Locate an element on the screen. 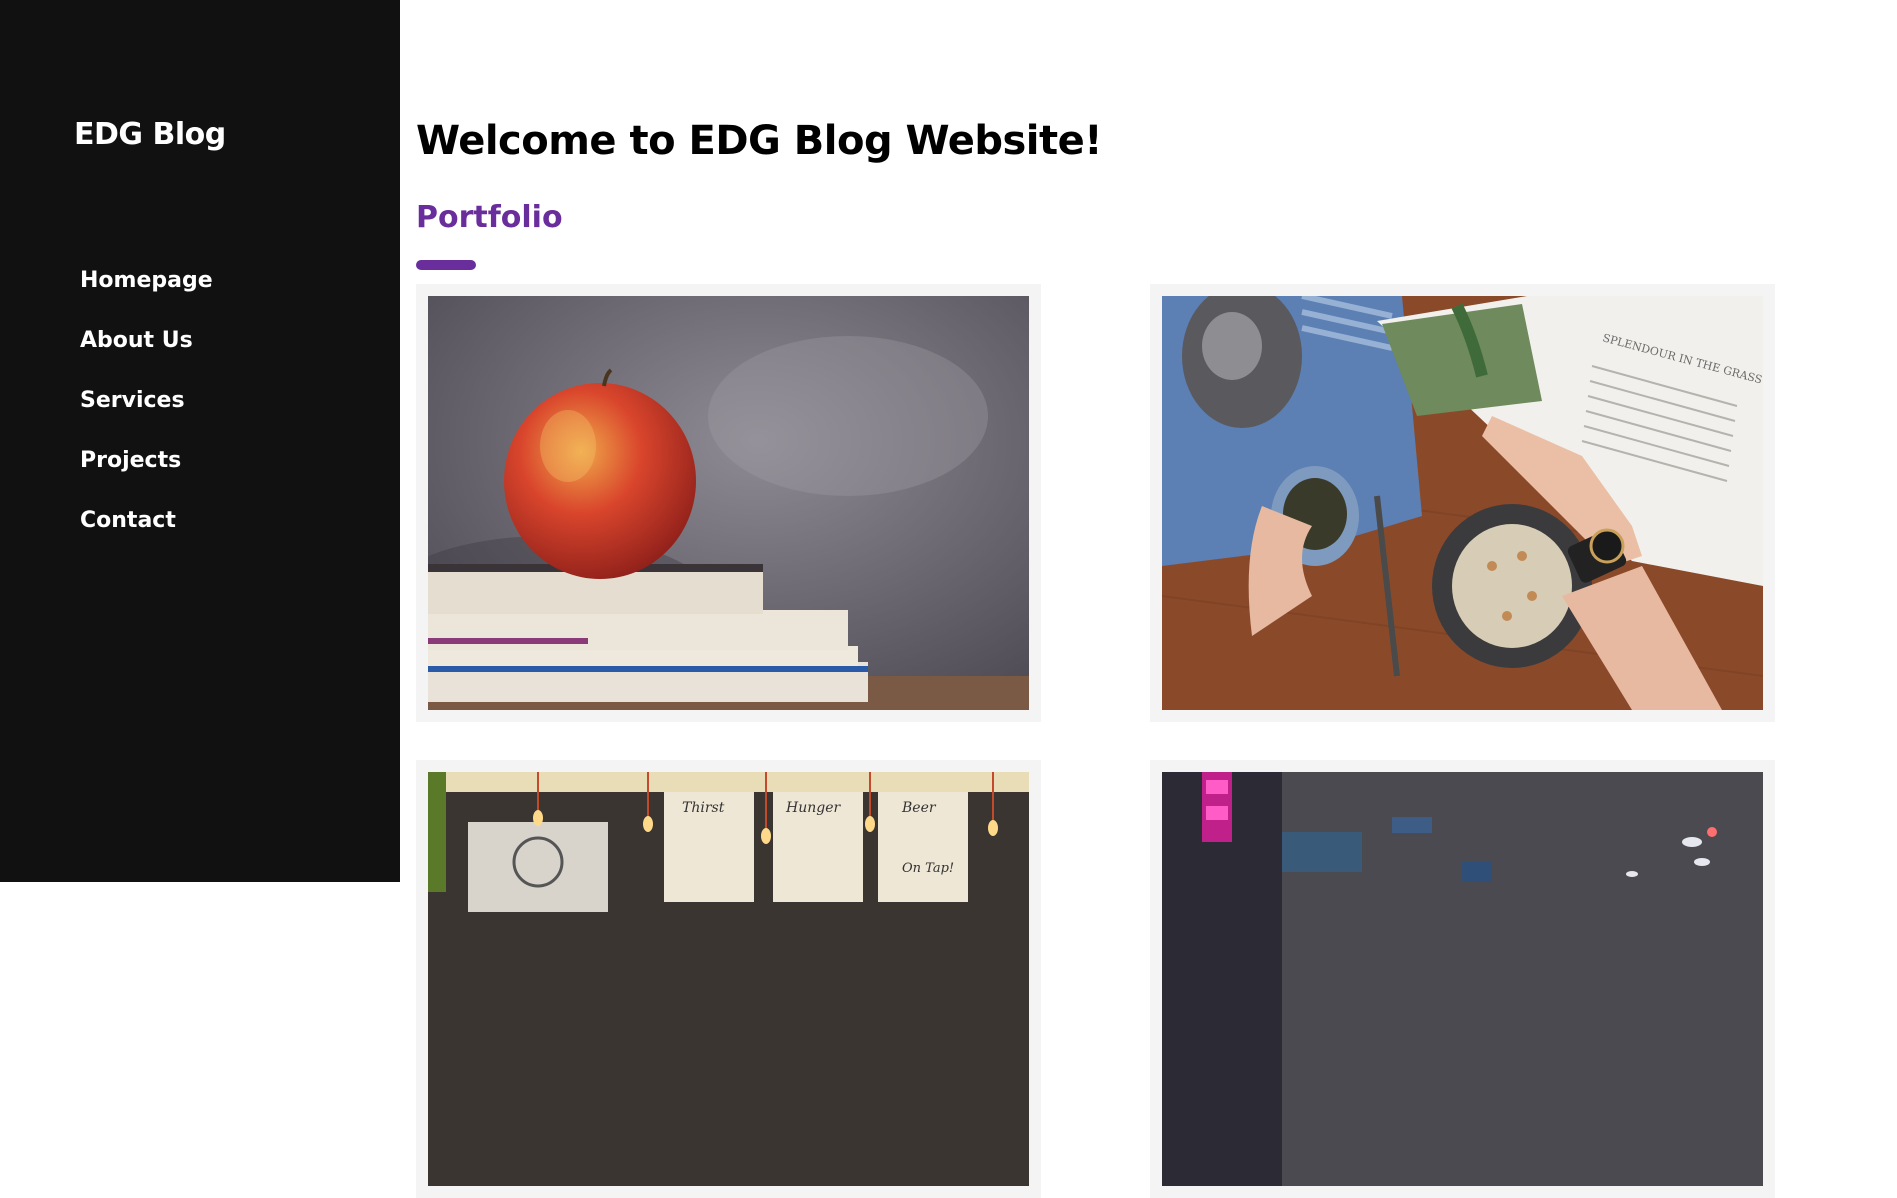 The width and height of the screenshot is (1897, 1198). nav-item-about-us: About Us is located at coordinates (146, 353).